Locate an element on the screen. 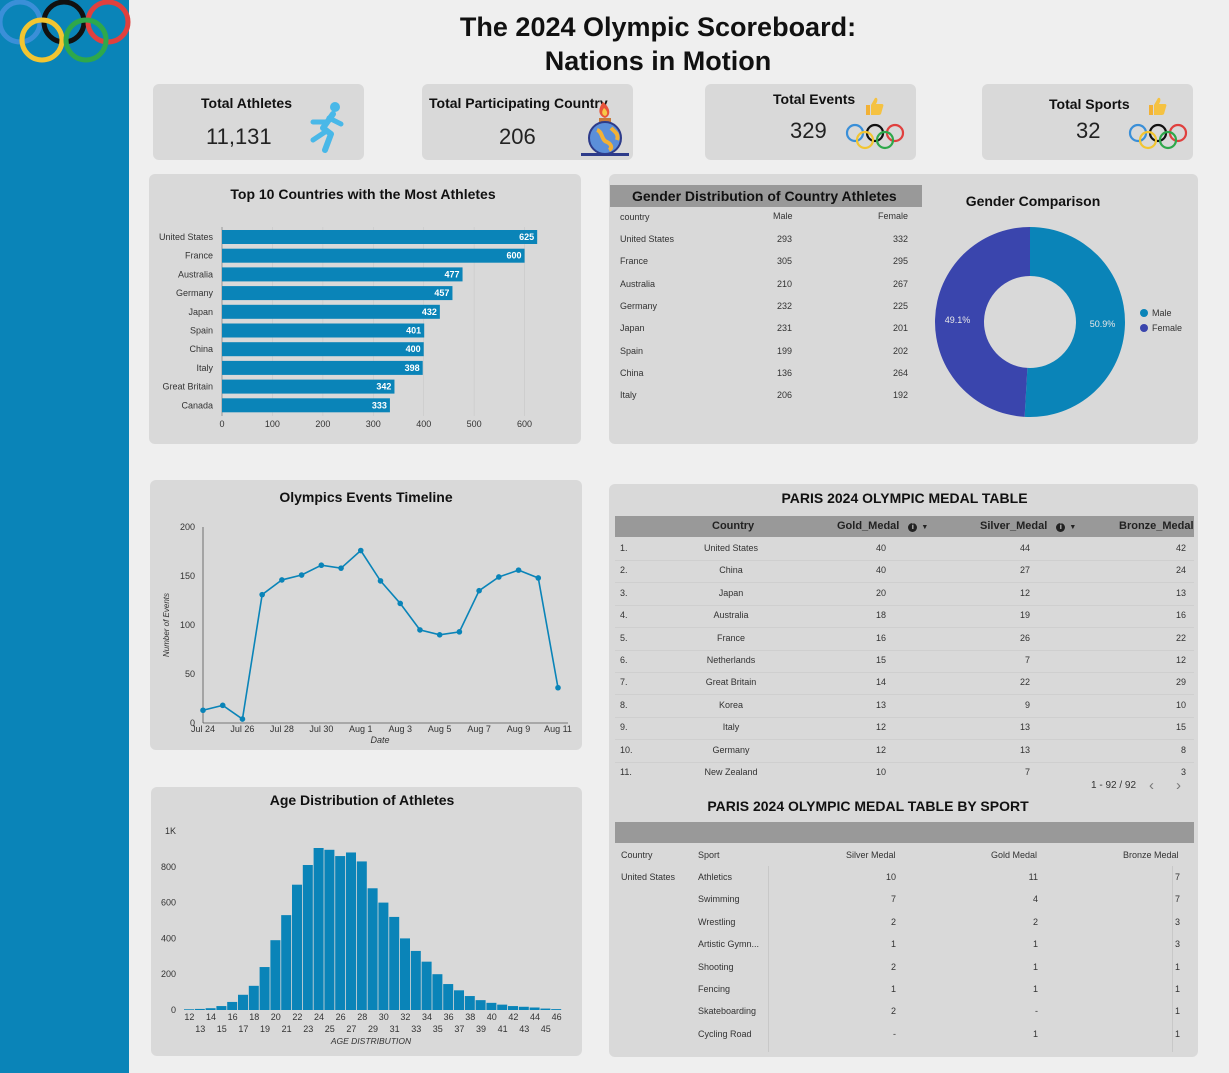  x-tick-label: 45 is located at coordinates (546, 1029).